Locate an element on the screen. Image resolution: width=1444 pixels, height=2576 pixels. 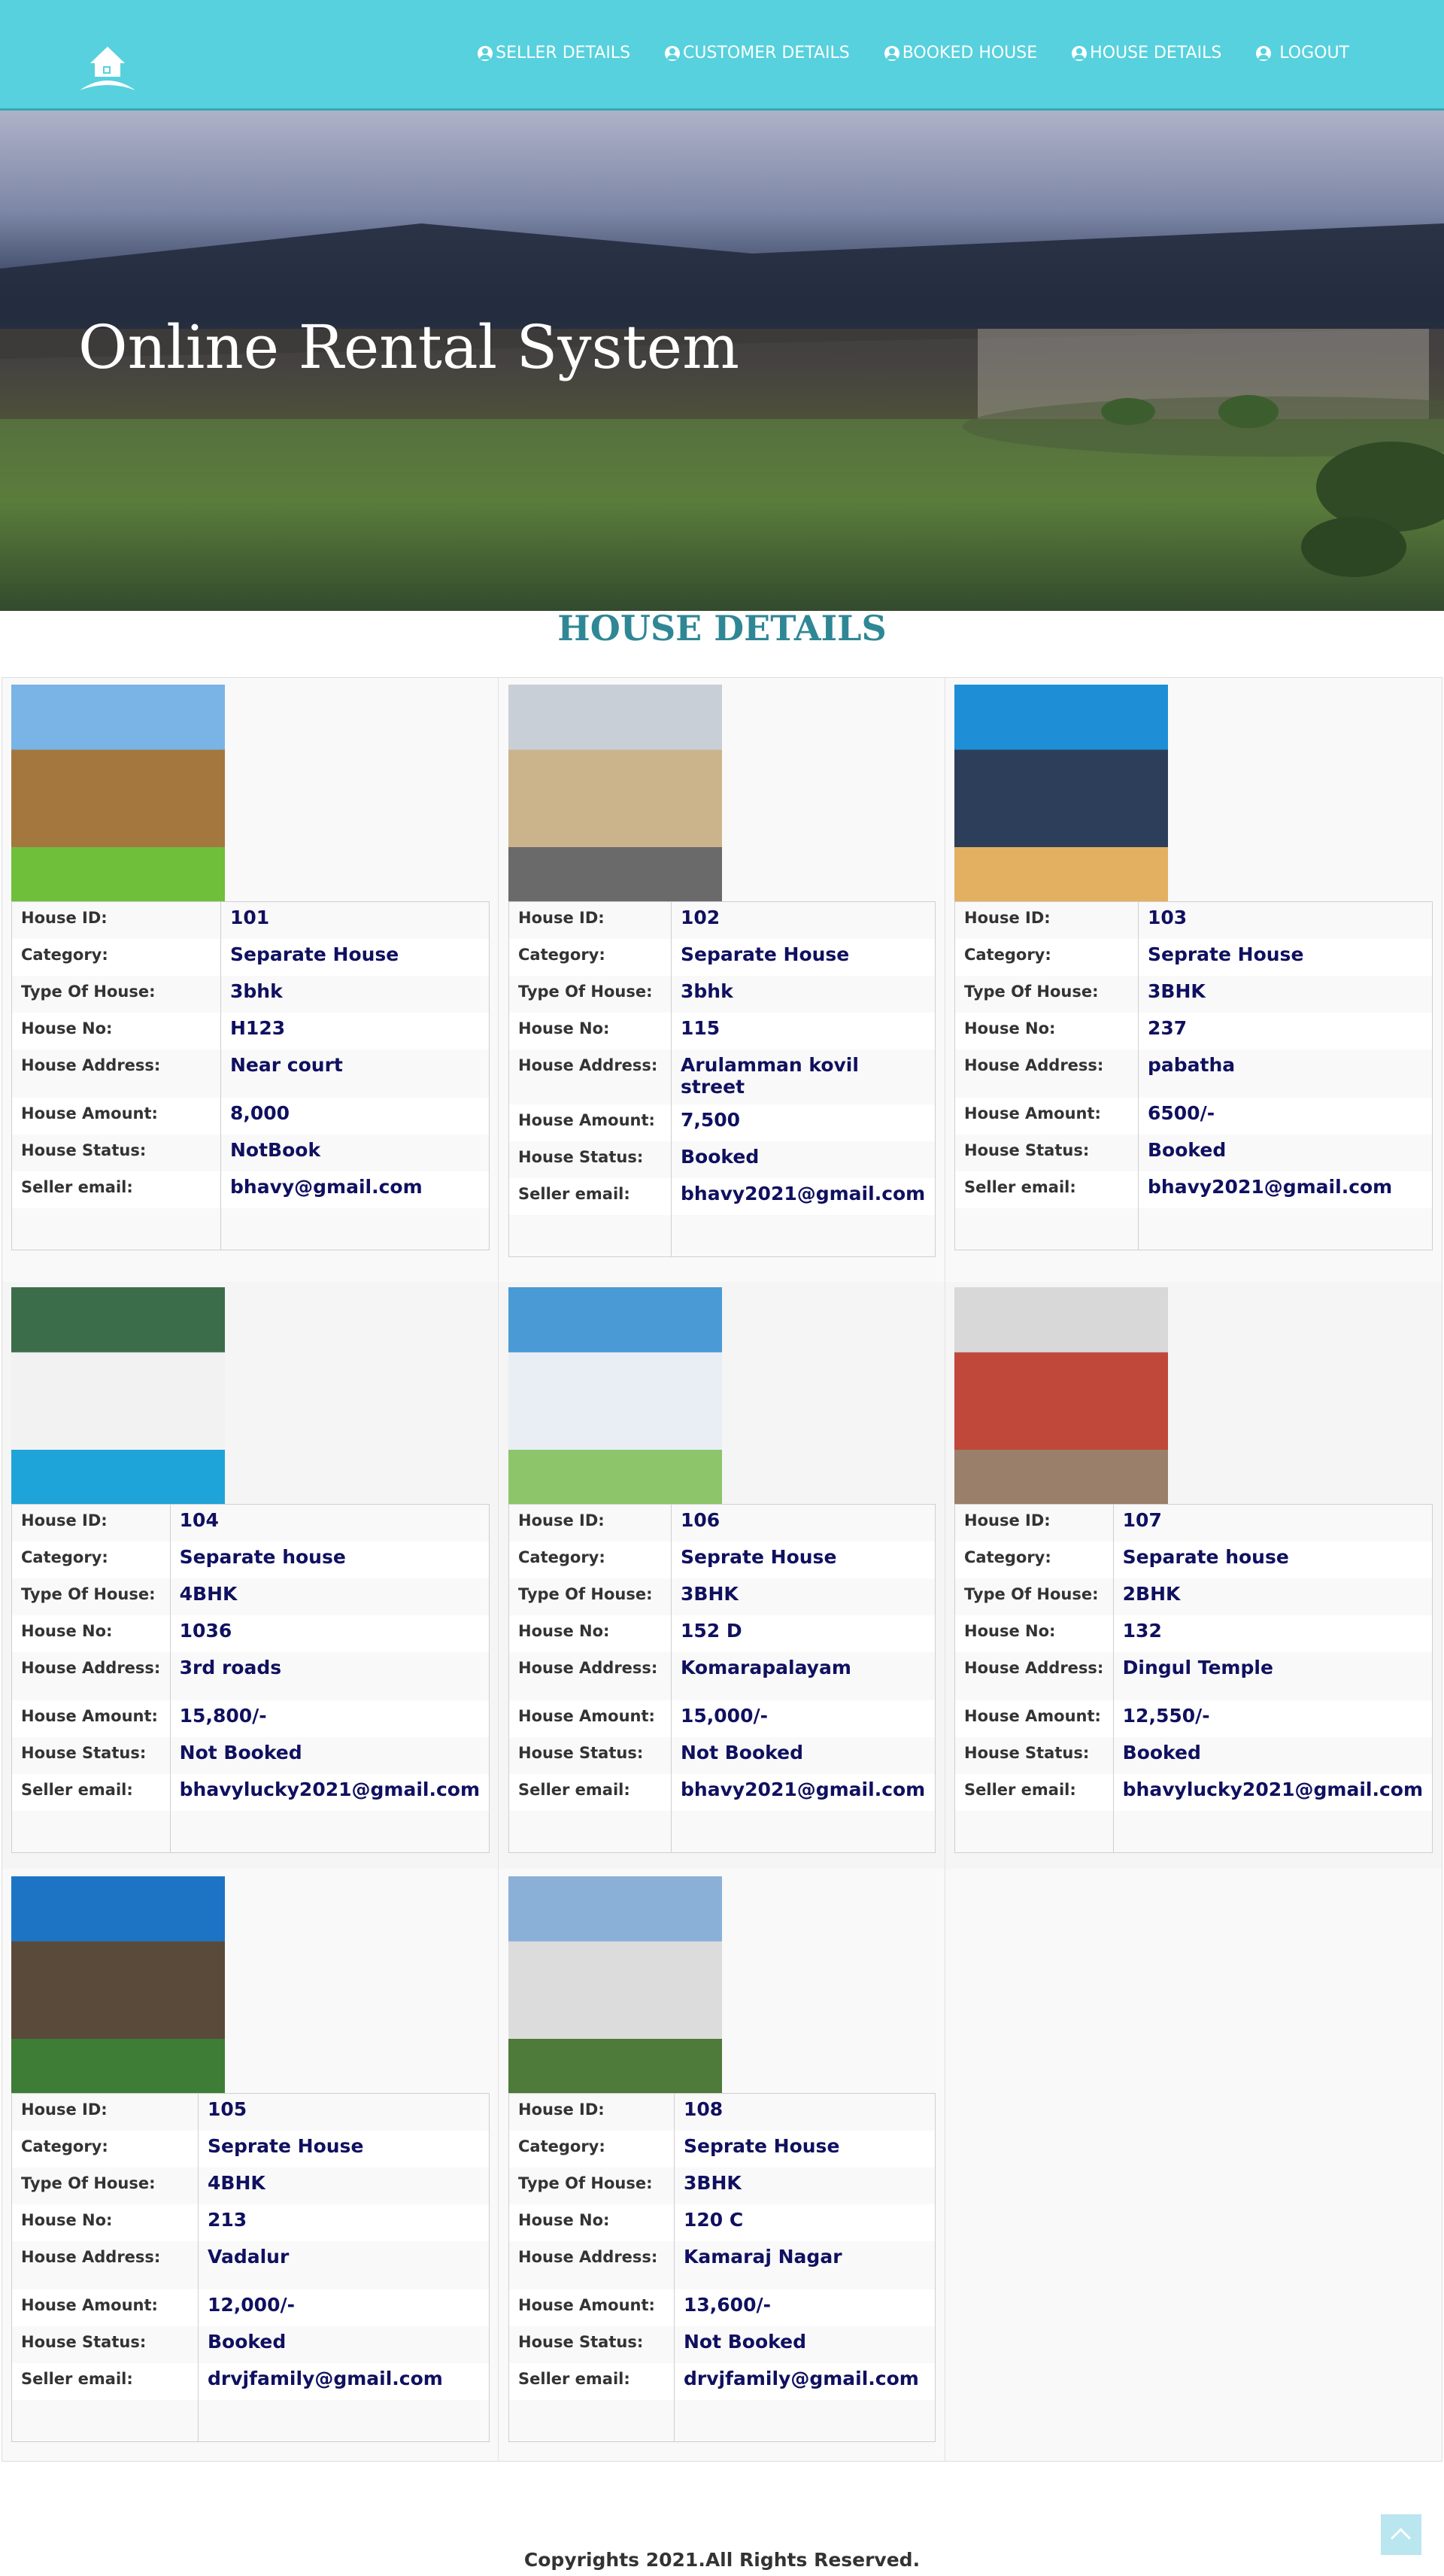
info-row-id: House ID: 102 is located at coordinates (722, 920).